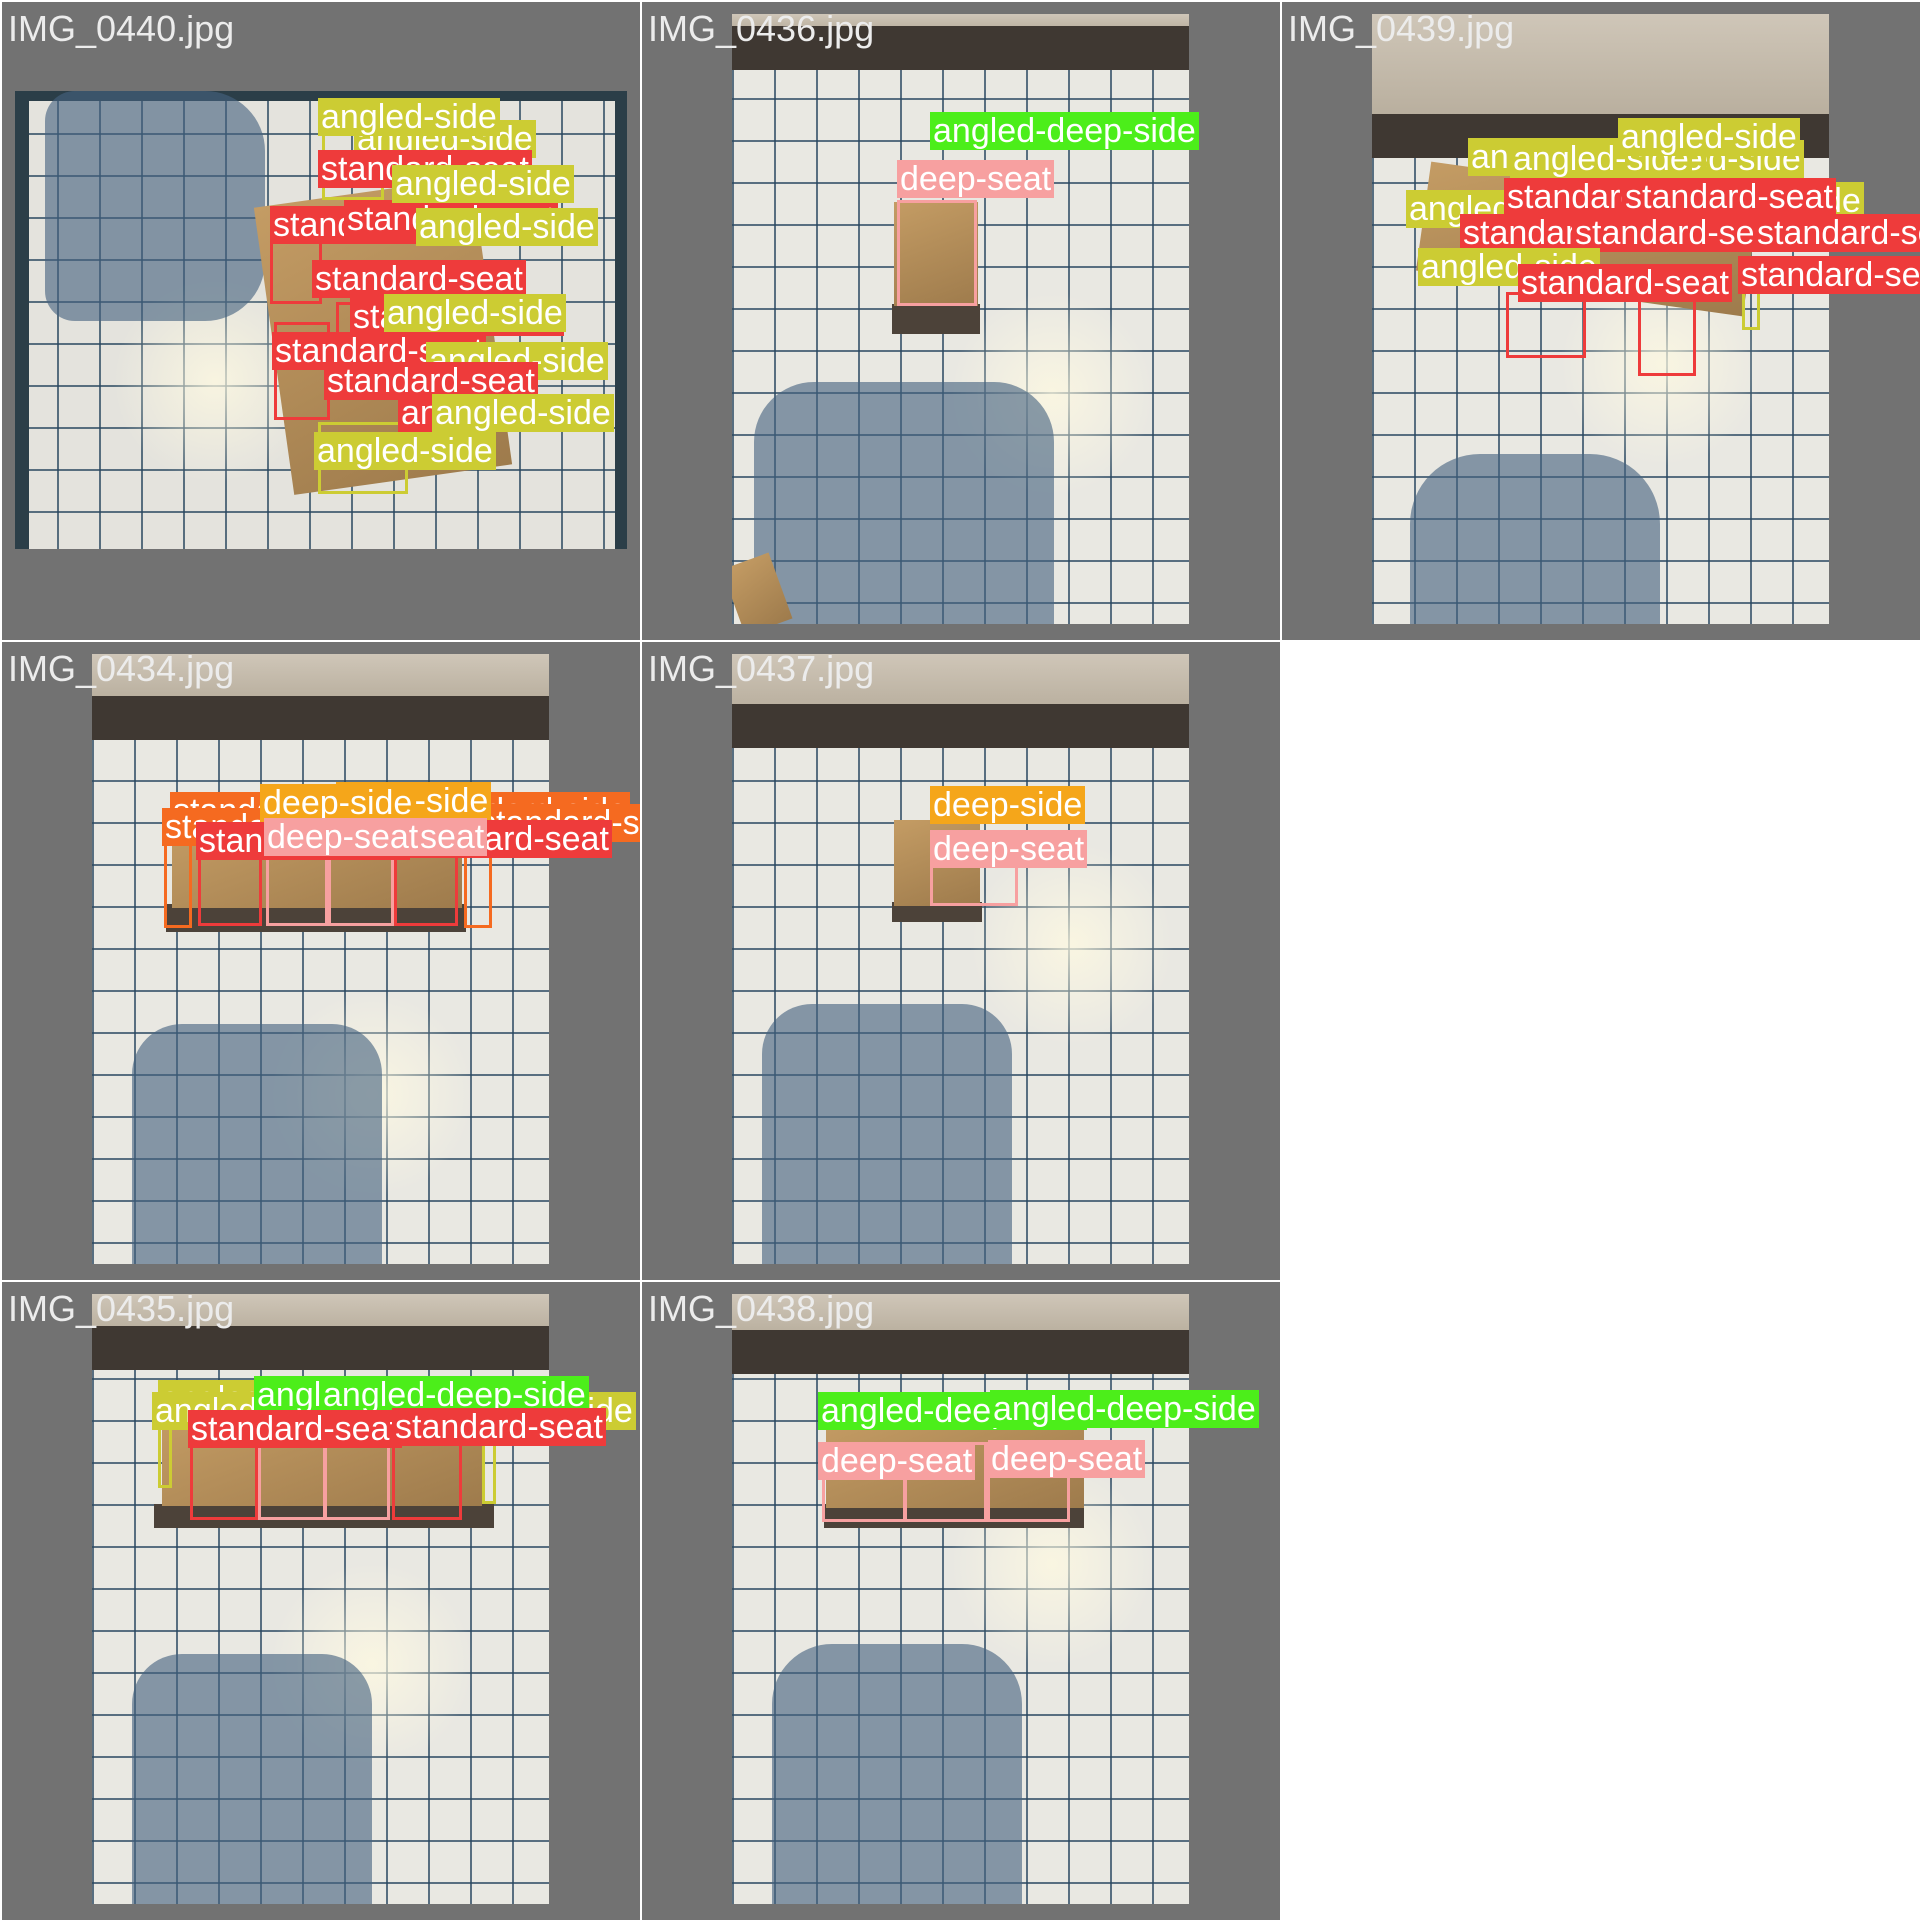  Describe the element at coordinates (121, 1308) in the screenshot. I see `image-filename: IMG_0435.jpg` at that location.